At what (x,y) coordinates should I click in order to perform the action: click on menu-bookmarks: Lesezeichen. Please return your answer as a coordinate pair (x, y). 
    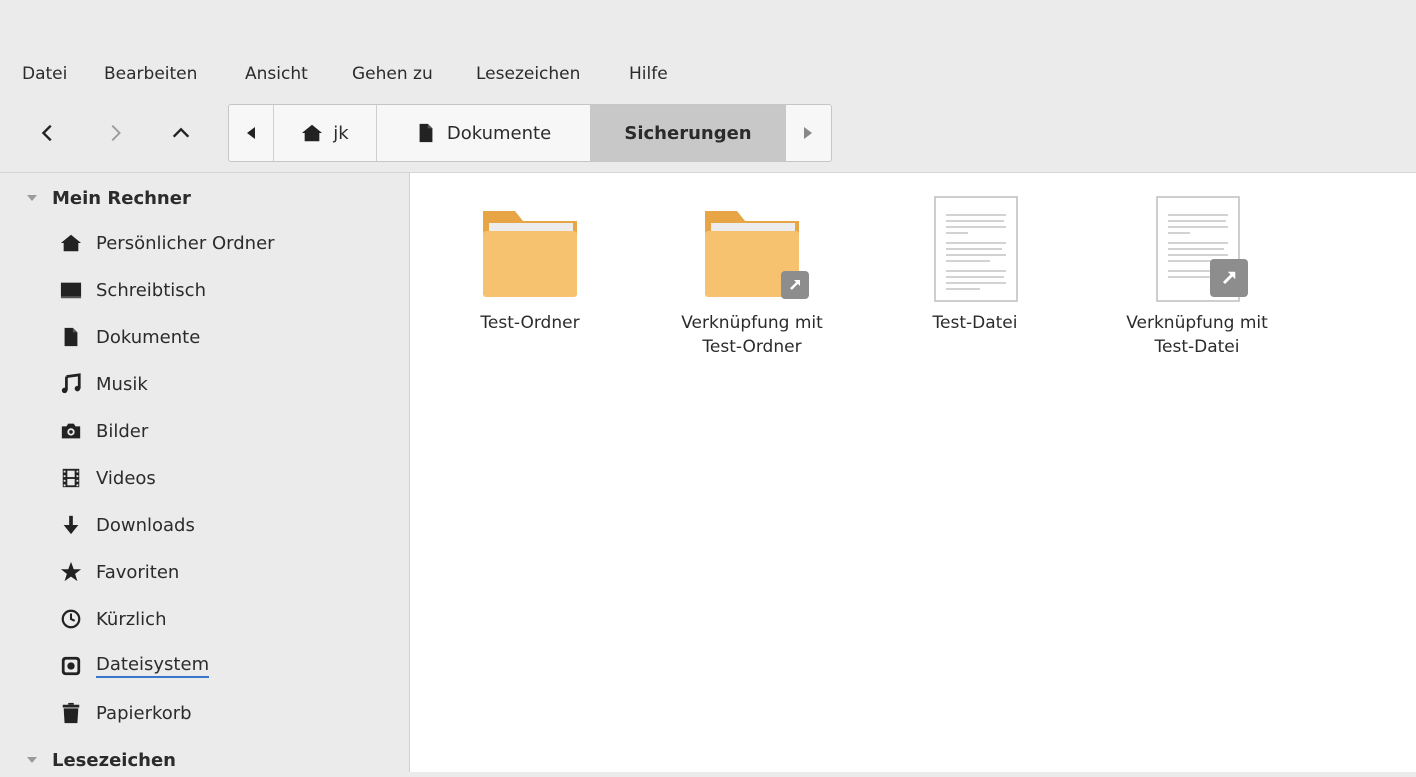
    Looking at the image, I should click on (528, 74).